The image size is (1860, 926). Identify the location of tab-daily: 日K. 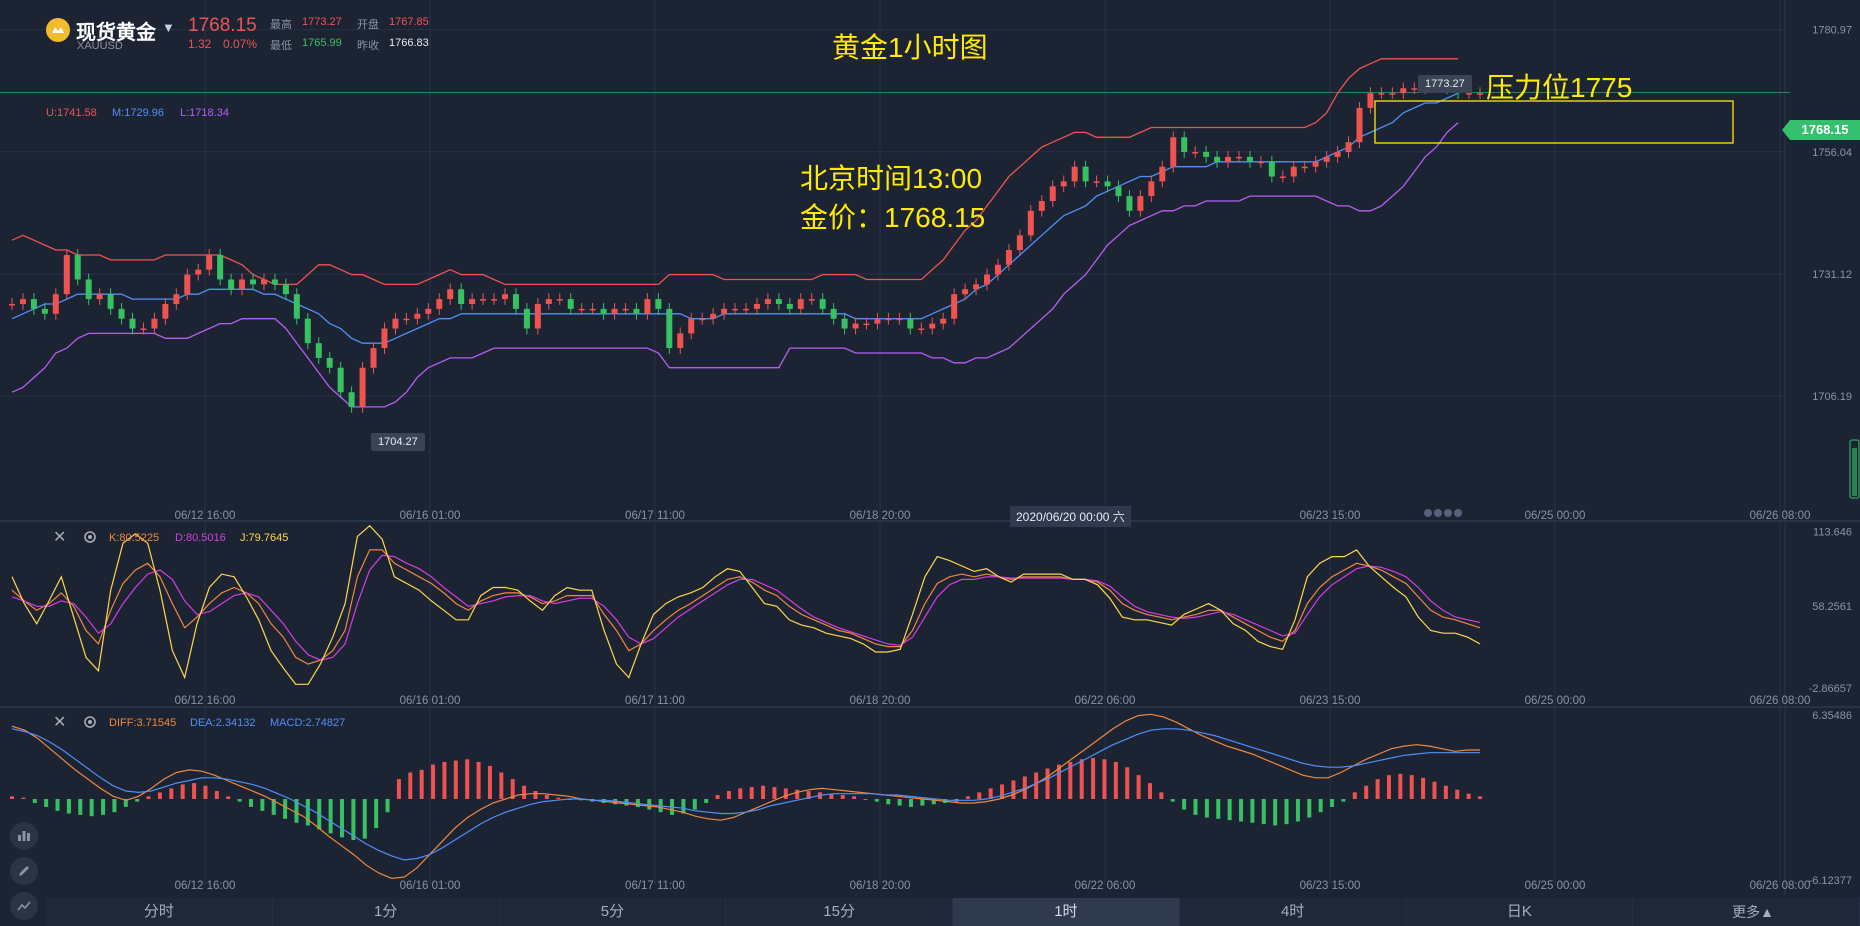
(1520, 912).